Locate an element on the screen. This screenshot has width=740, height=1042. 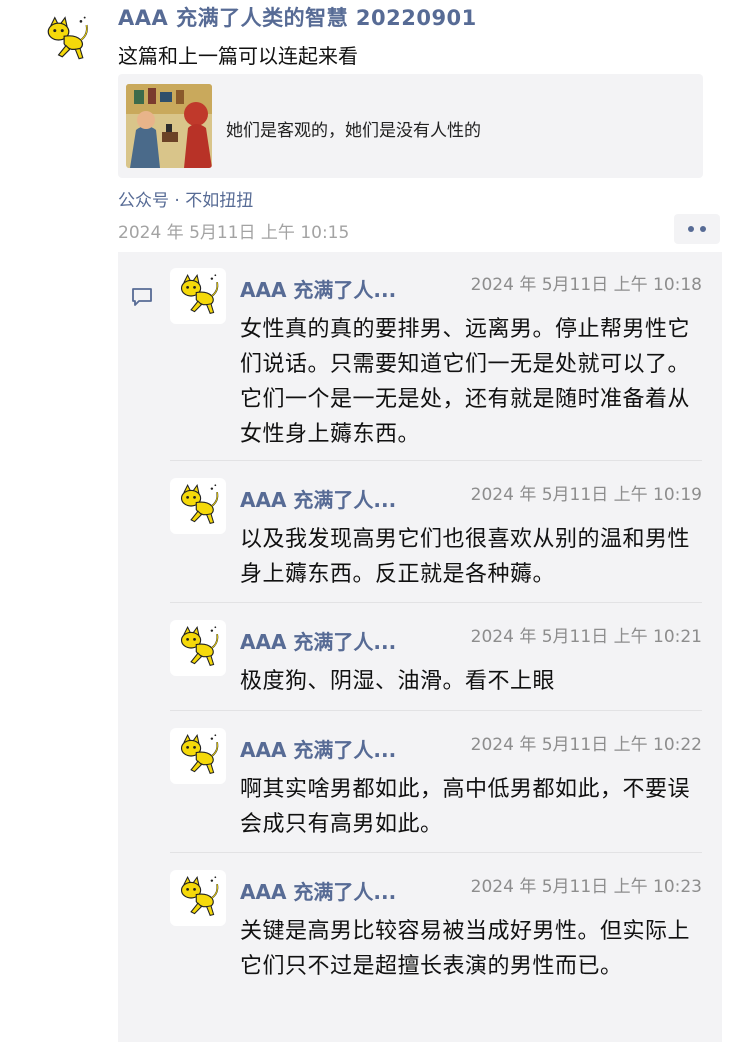
comment-timestamp: 2024 年 5月11日 上午 10:18 is located at coordinates (586, 285).